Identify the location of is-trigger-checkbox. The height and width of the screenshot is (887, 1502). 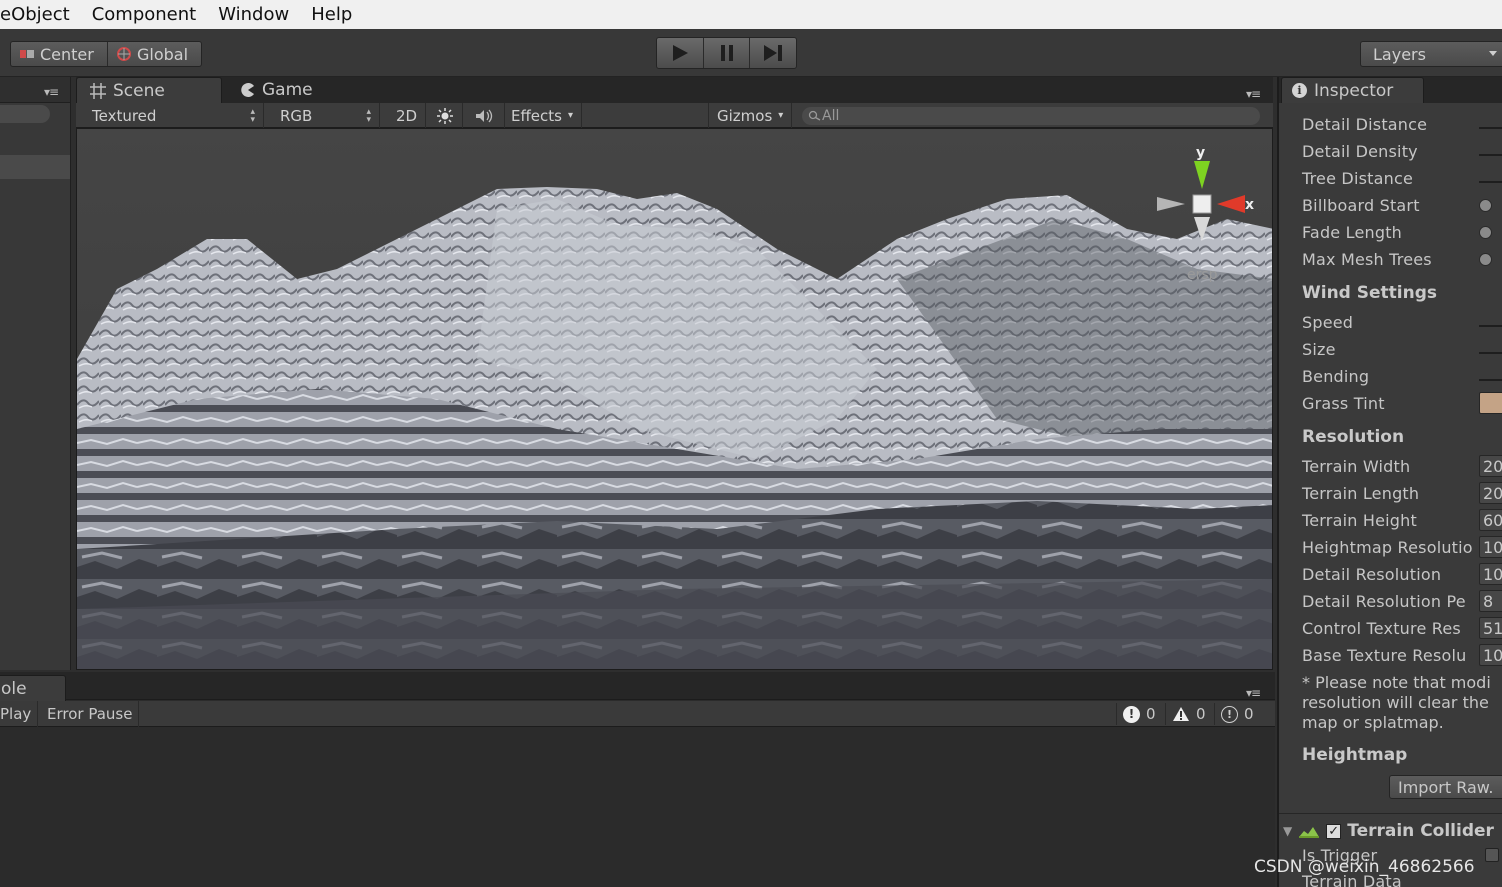
(1492, 855).